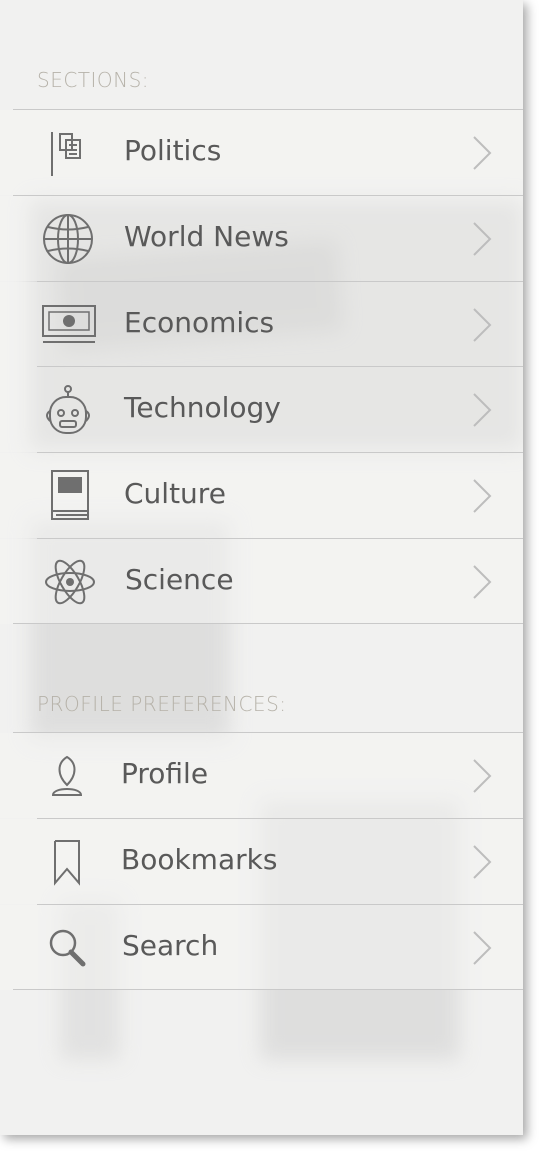  Describe the element at coordinates (93, 80) in the screenshot. I see `sections-heading: SECTIONS:` at that location.